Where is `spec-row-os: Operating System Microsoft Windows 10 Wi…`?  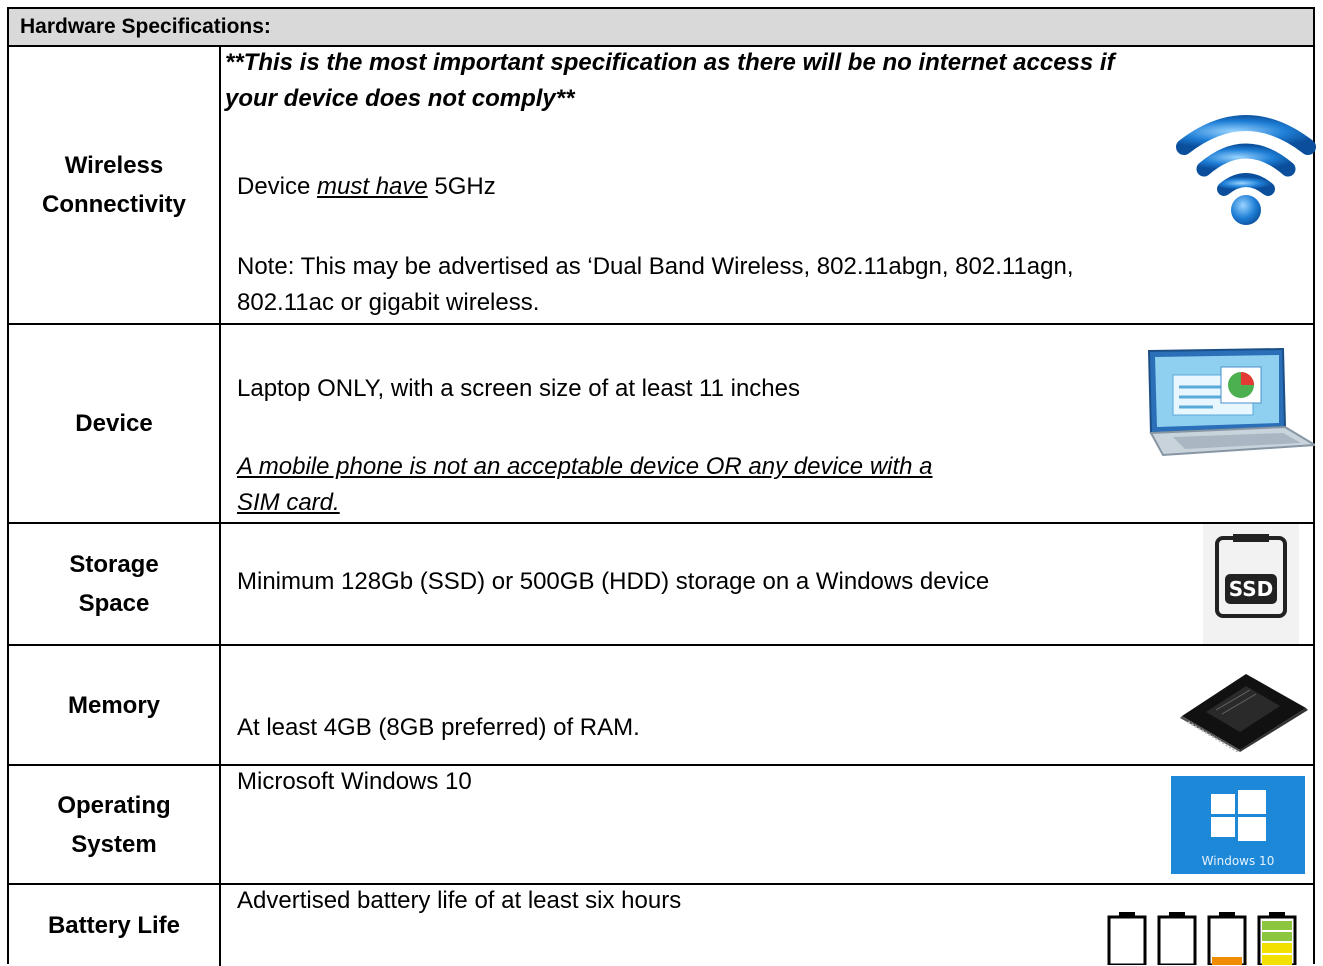
spec-row-os: Operating System Microsoft Windows 10 Wi… is located at coordinates (661, 825).